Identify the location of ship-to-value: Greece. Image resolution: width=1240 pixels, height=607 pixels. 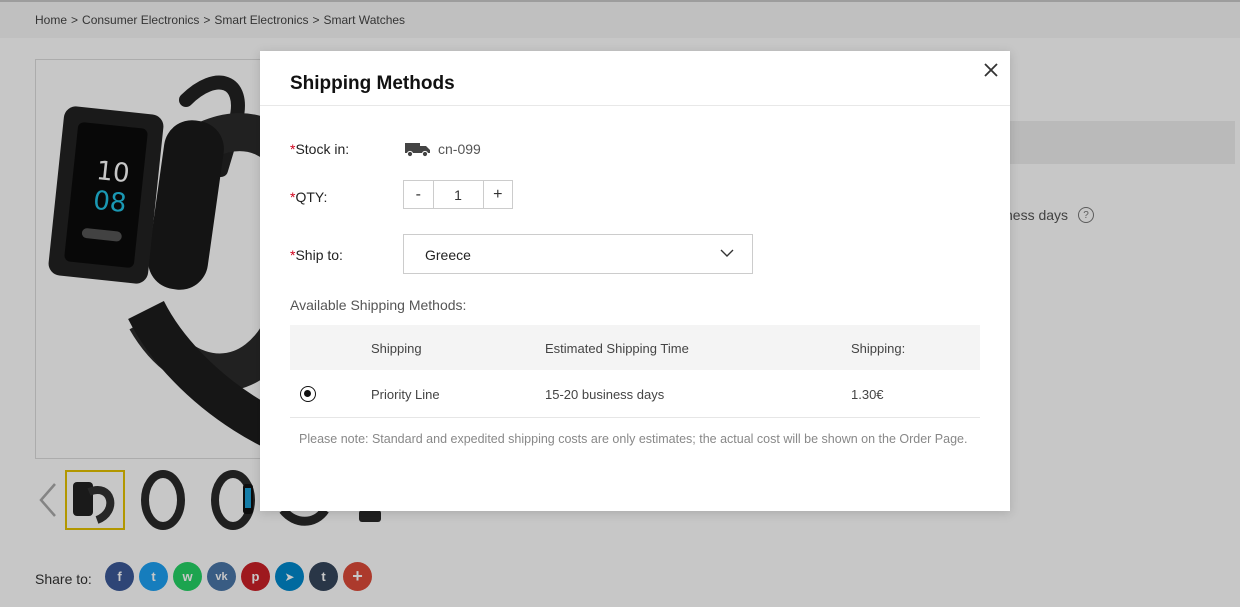
(448, 255).